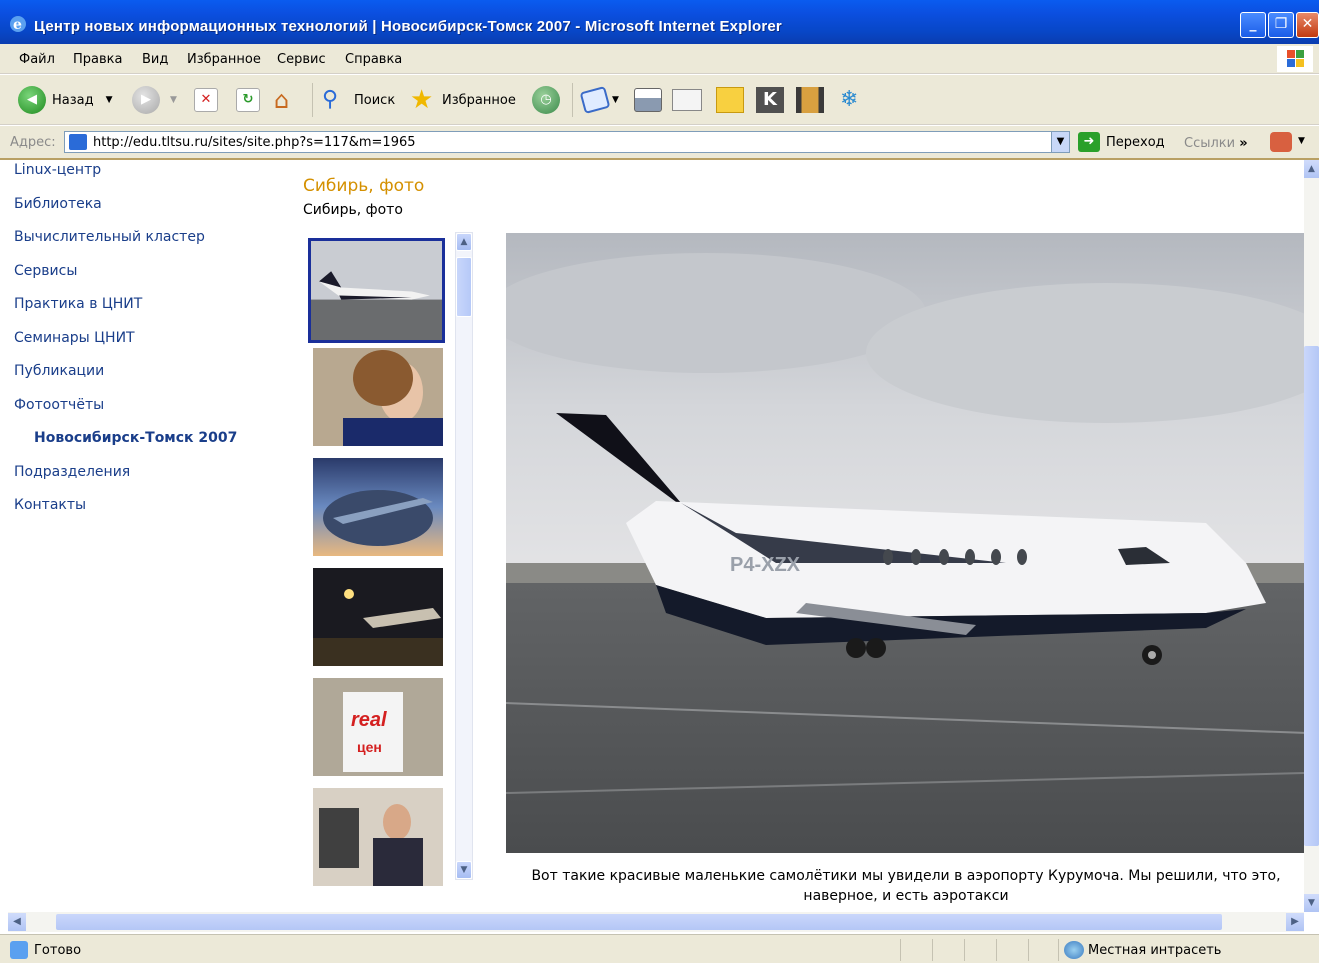  I want to click on windows-logo-icon, so click(1295, 59).